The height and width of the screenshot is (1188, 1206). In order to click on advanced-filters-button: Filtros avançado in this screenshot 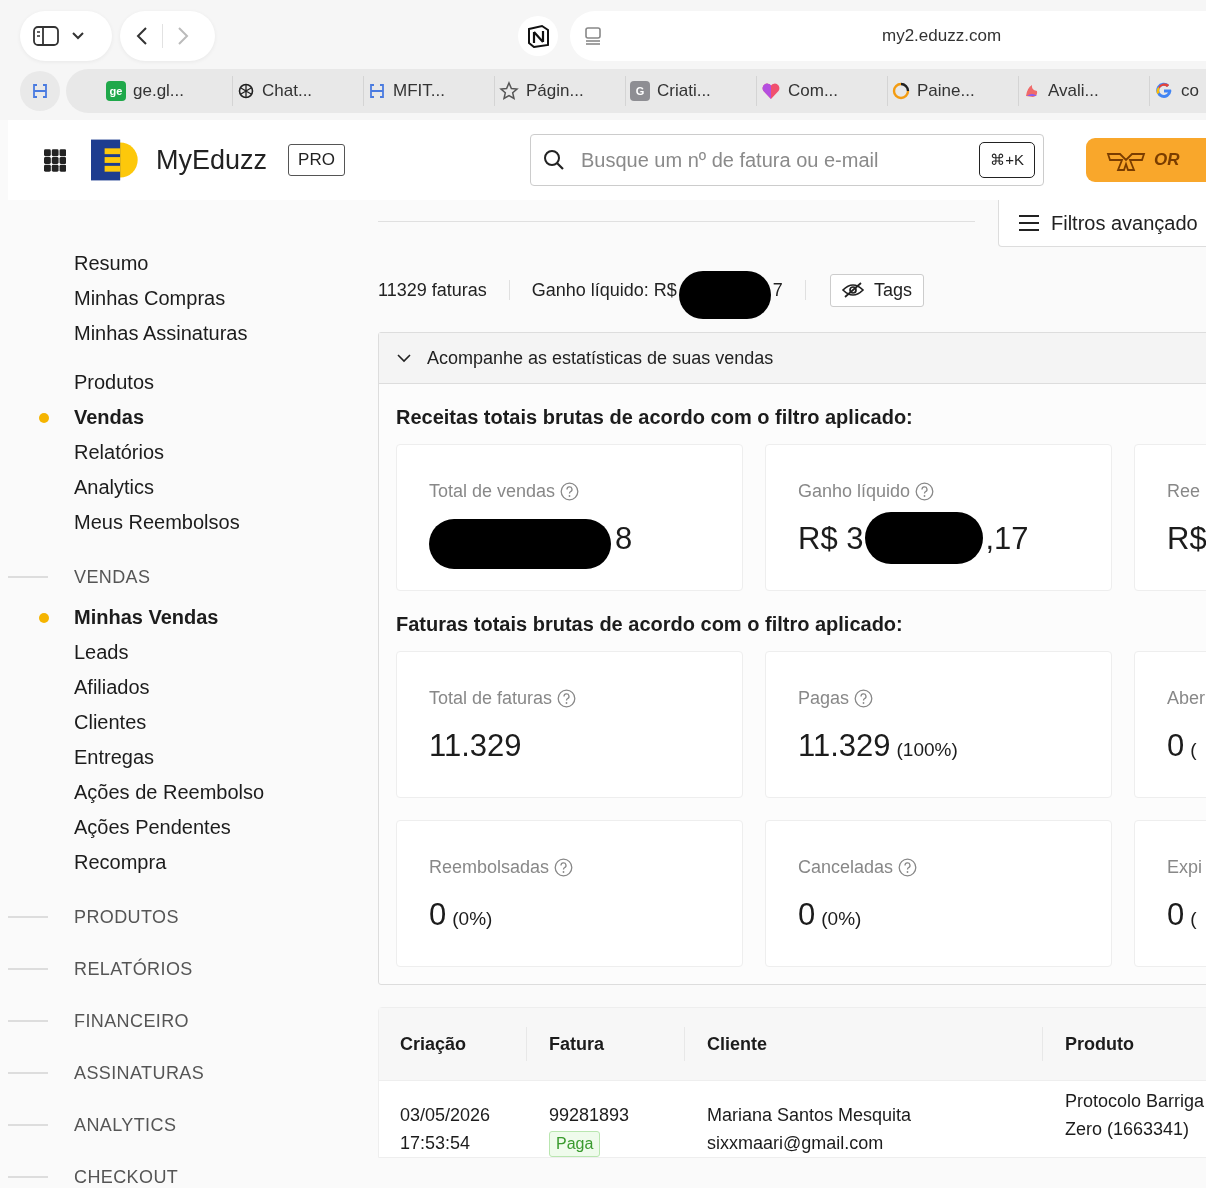, I will do `click(1102, 223)`.